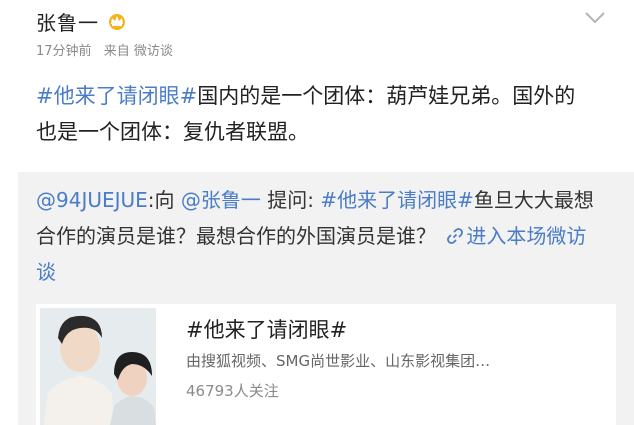 Image resolution: width=634 pixels, height=425 pixels. I want to click on repost-topic-link: #他来了请闭眼#, so click(397, 200).